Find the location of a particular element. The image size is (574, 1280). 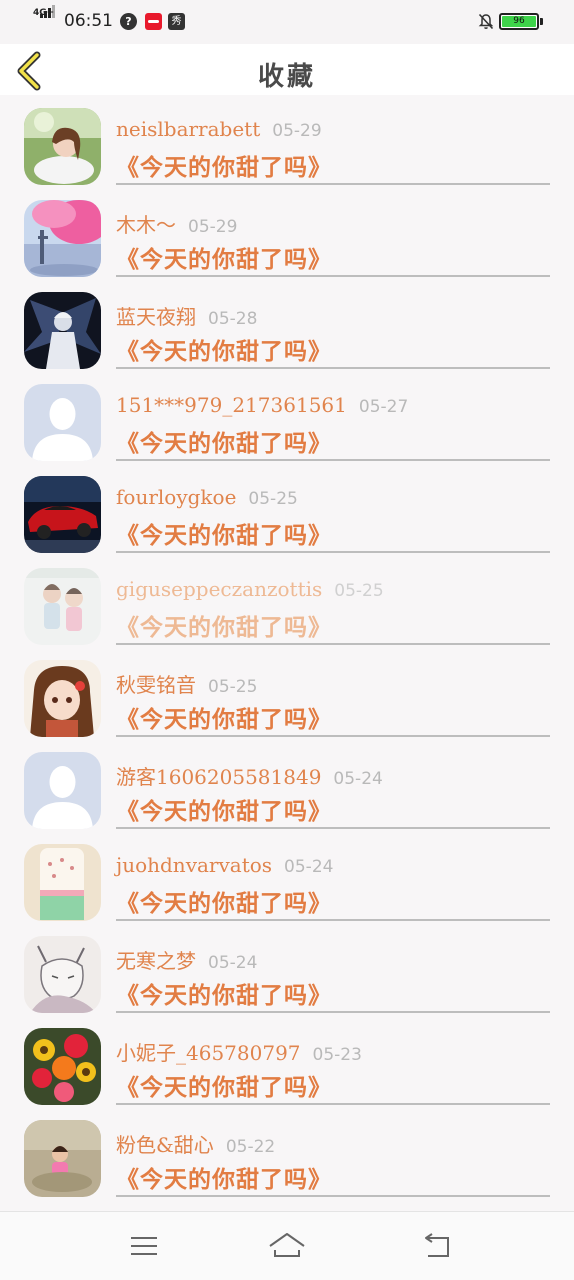

back-icon is located at coordinates (437, 1245).